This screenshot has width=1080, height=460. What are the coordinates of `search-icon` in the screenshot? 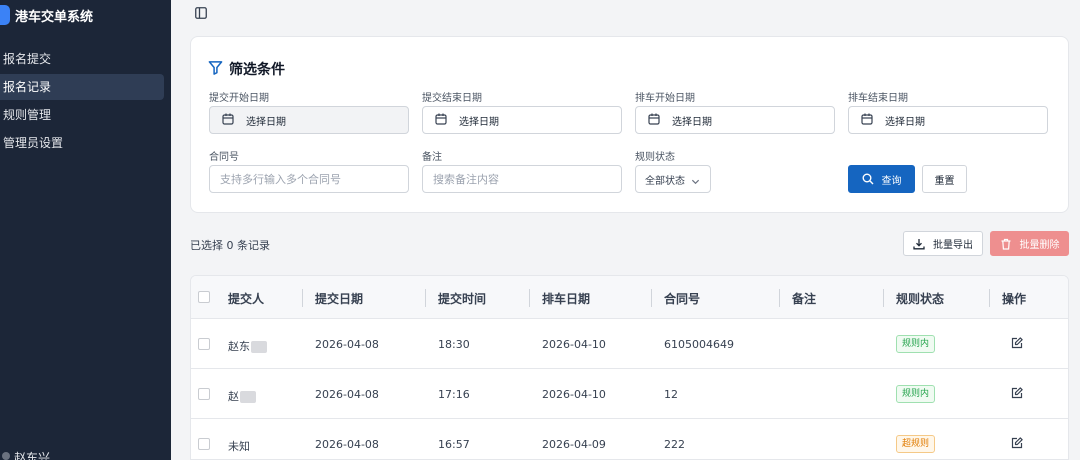 It's located at (868, 179).